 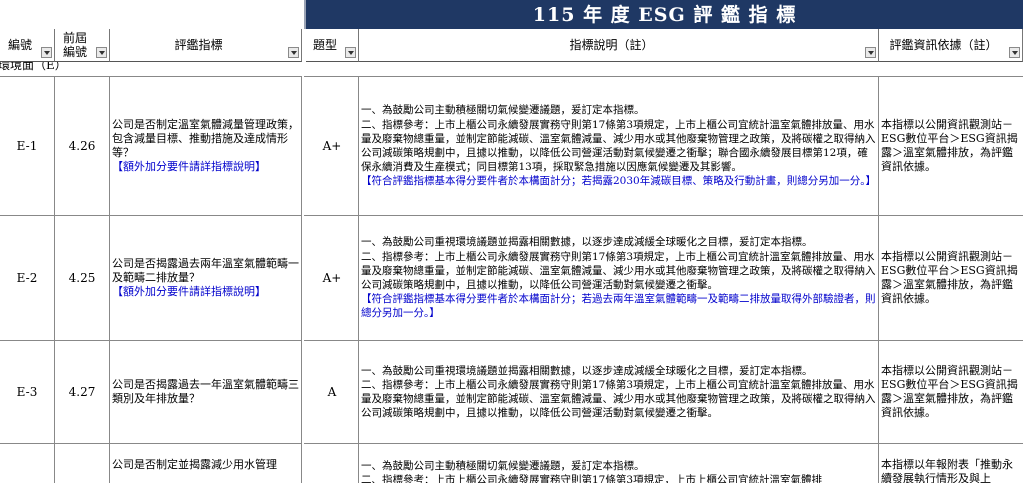 What do you see at coordinates (511, 14) in the screenshot?
I see `title-bar: 115 年 度 ESG 評 鑑 指 標` at bounding box center [511, 14].